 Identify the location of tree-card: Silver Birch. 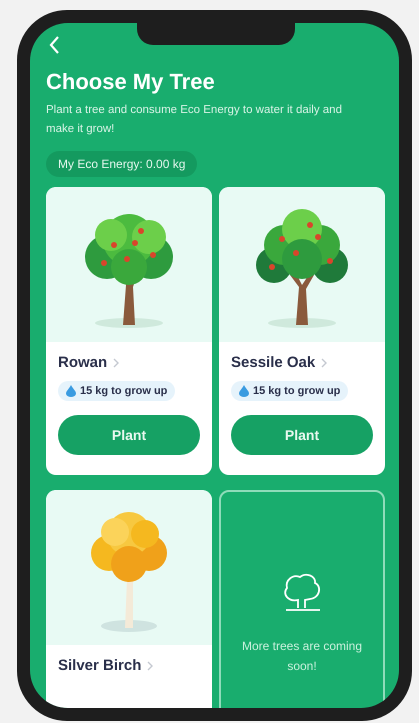
(129, 599).